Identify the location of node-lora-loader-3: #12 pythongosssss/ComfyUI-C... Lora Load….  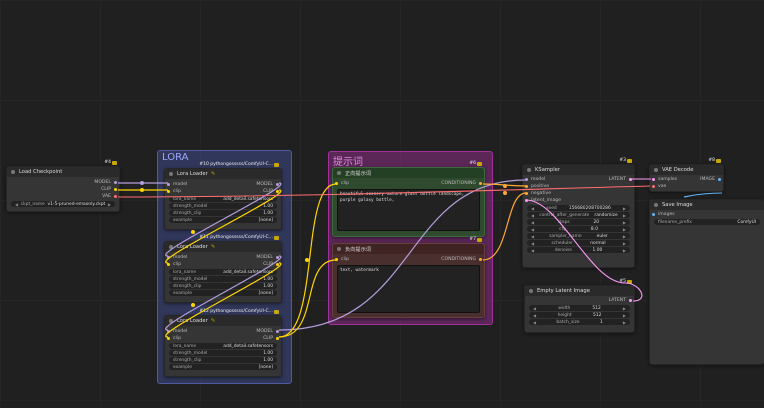
(223, 343).